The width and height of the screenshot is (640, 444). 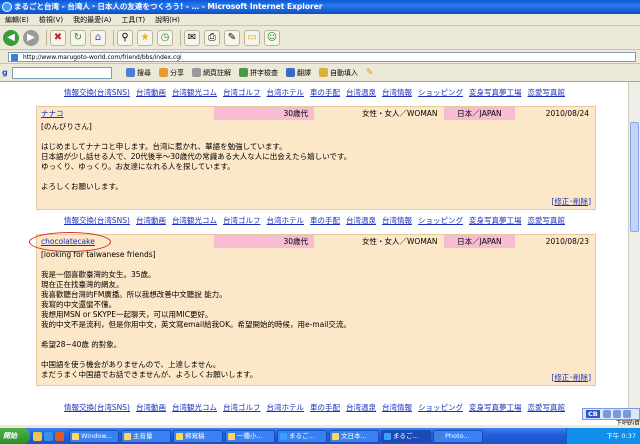 What do you see at coordinates (37, 436) in the screenshot?
I see `desktop-icon` at bounding box center [37, 436].